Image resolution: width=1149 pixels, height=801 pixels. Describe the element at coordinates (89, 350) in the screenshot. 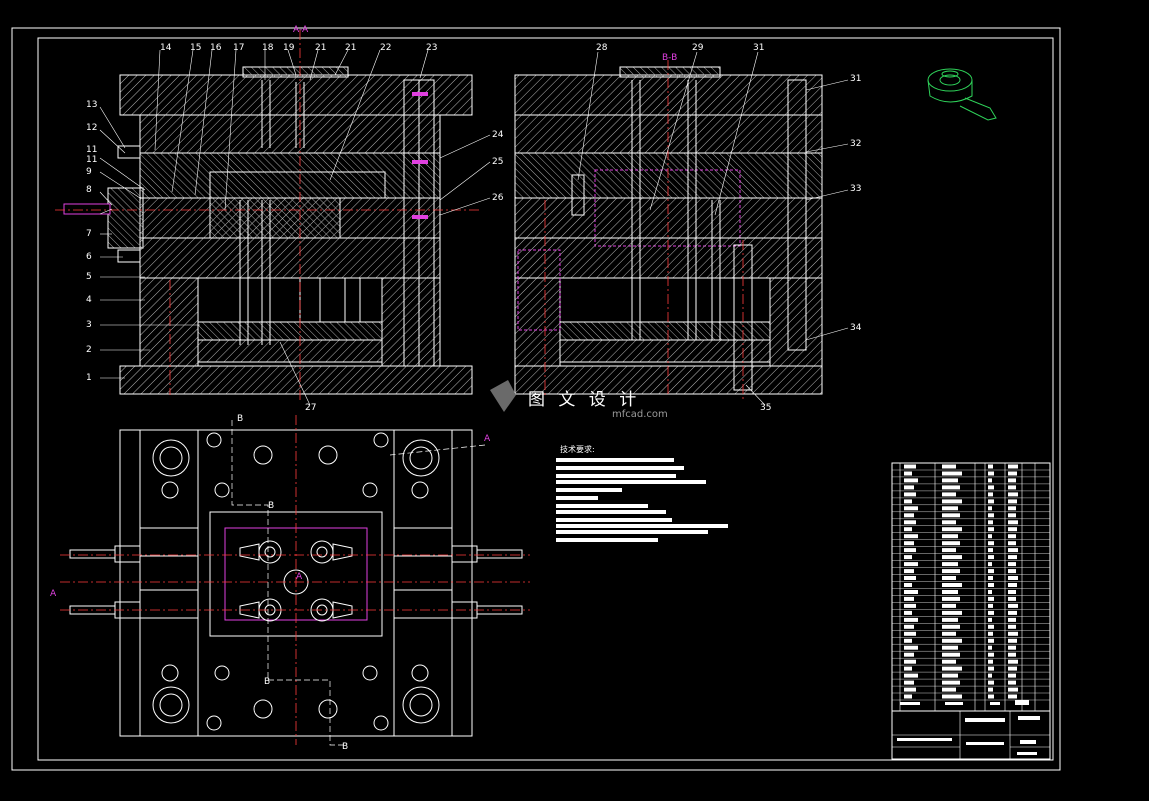

I see `callout-2: 2` at that location.